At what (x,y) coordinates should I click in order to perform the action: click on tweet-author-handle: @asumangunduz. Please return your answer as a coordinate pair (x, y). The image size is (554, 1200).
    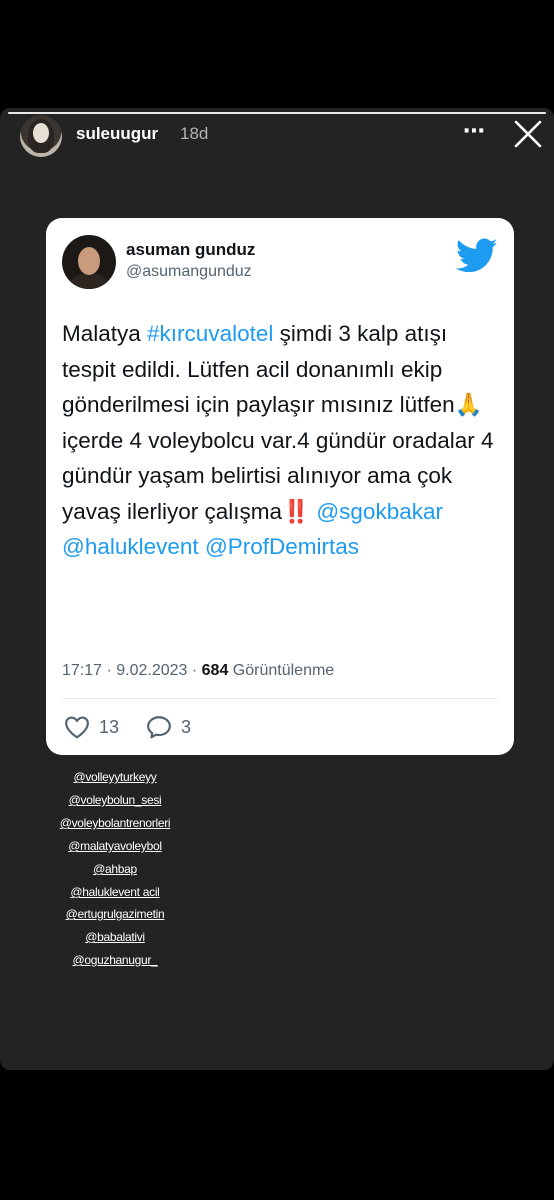
    Looking at the image, I should click on (189, 271).